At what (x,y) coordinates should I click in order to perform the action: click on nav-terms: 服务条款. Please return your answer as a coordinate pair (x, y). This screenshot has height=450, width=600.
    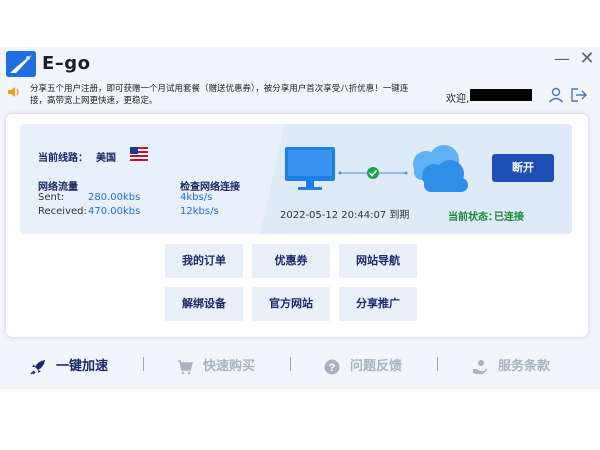
    Looking at the image, I should click on (527, 367).